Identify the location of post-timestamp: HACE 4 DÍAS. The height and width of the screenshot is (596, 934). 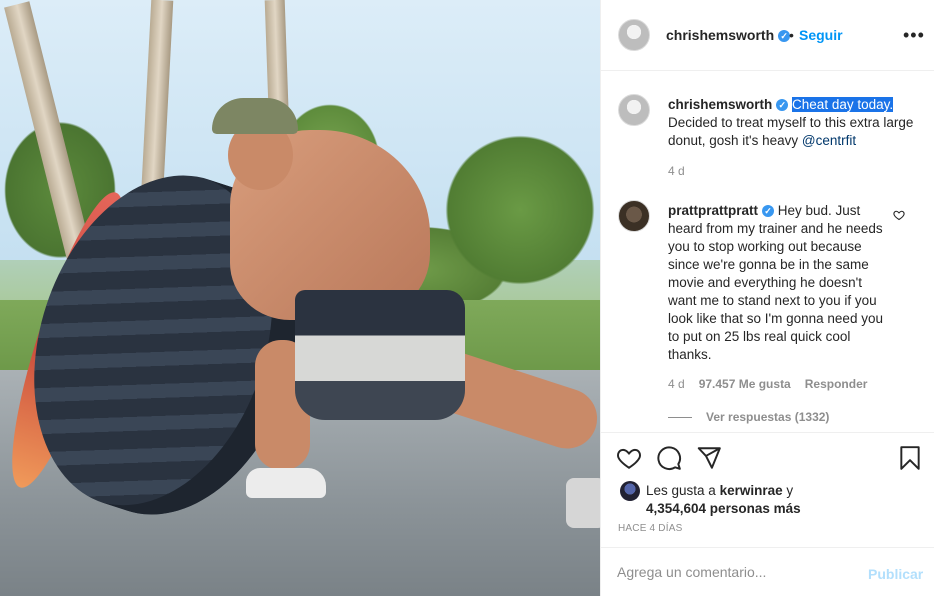
(650, 528).